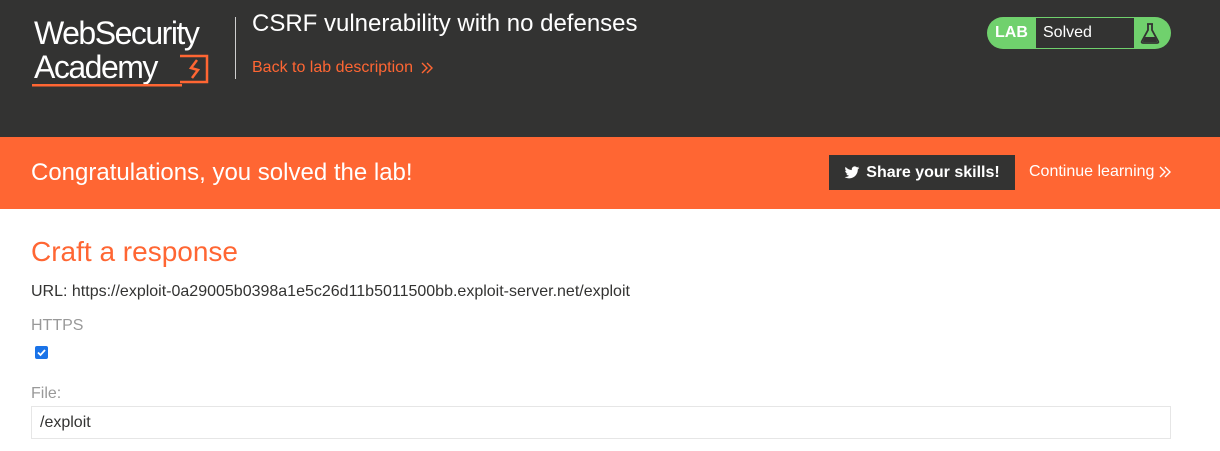 This screenshot has width=1220, height=451. Describe the element at coordinates (601, 422) in the screenshot. I see `file-path-input` at that location.